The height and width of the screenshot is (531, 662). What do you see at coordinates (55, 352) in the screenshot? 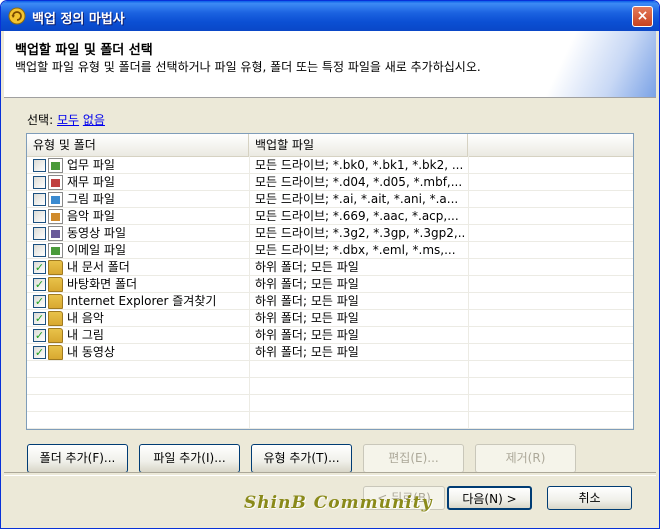
I see `my-videos-folder-icon` at bounding box center [55, 352].